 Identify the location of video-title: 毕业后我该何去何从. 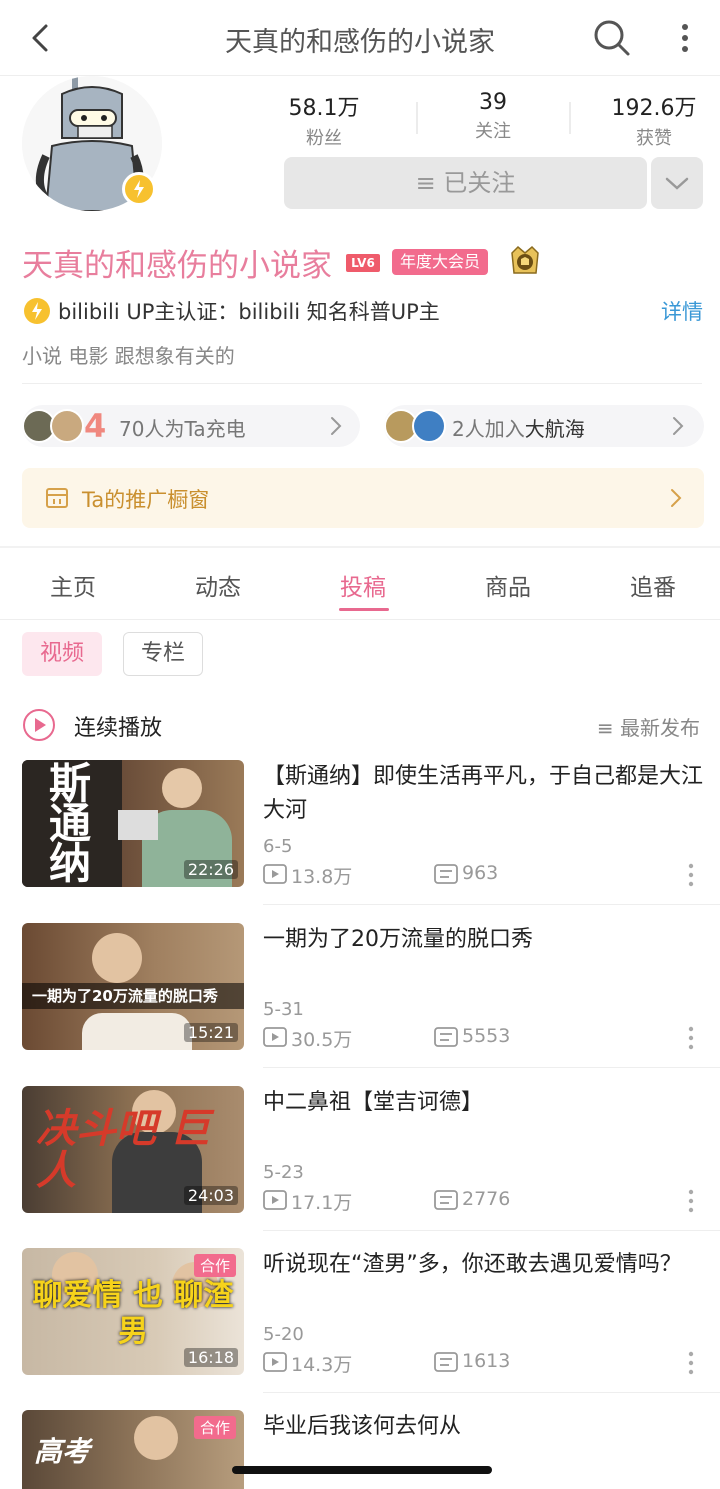
(483, 1427).